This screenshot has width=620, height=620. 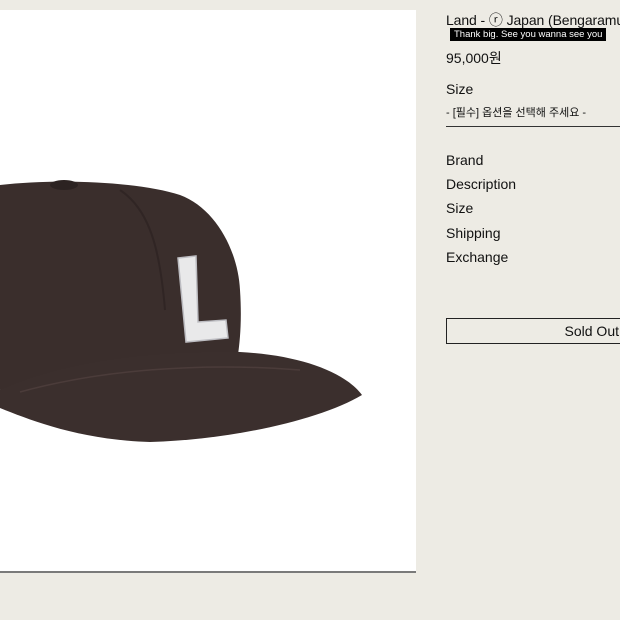 What do you see at coordinates (533, 331) in the screenshot?
I see `sold-out-button: Sold Out` at bounding box center [533, 331].